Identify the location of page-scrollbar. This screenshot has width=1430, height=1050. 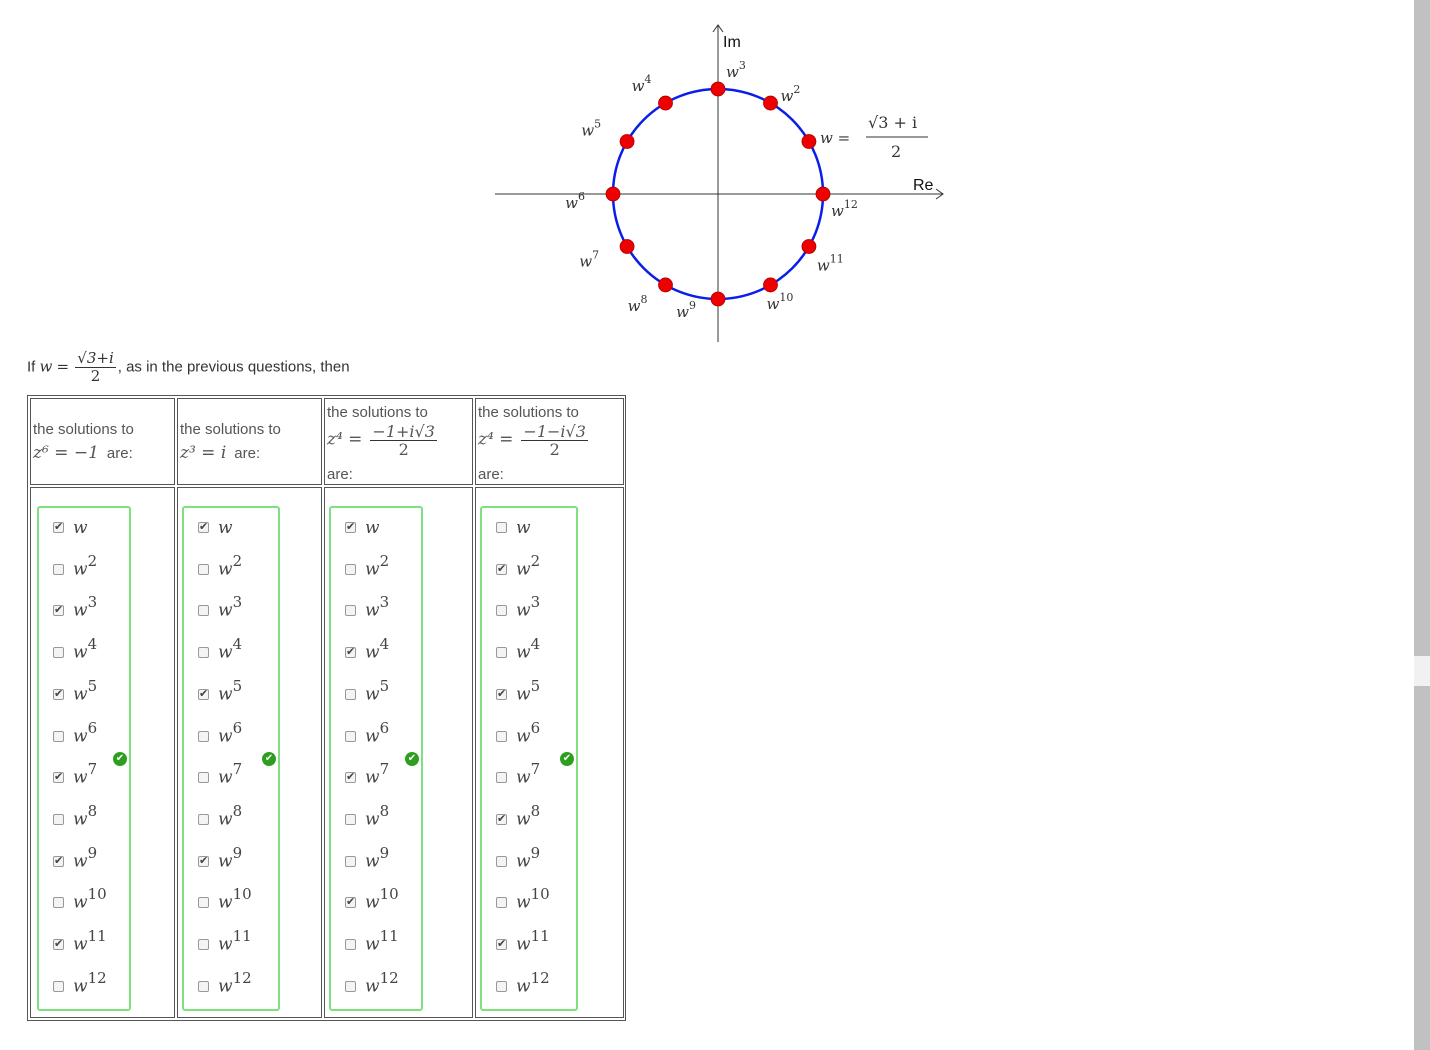
(1422, 525).